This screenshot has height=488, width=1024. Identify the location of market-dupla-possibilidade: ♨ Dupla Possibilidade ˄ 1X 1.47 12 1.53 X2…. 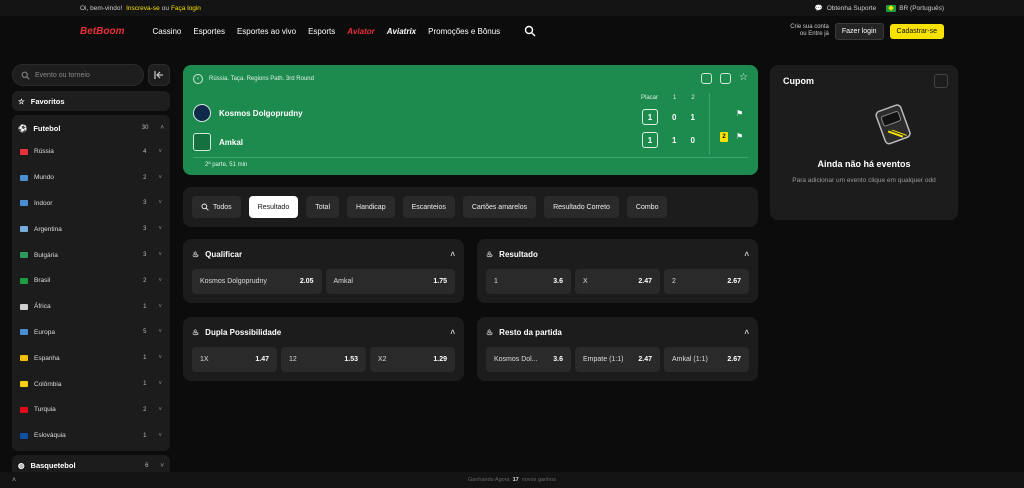
(323, 349).